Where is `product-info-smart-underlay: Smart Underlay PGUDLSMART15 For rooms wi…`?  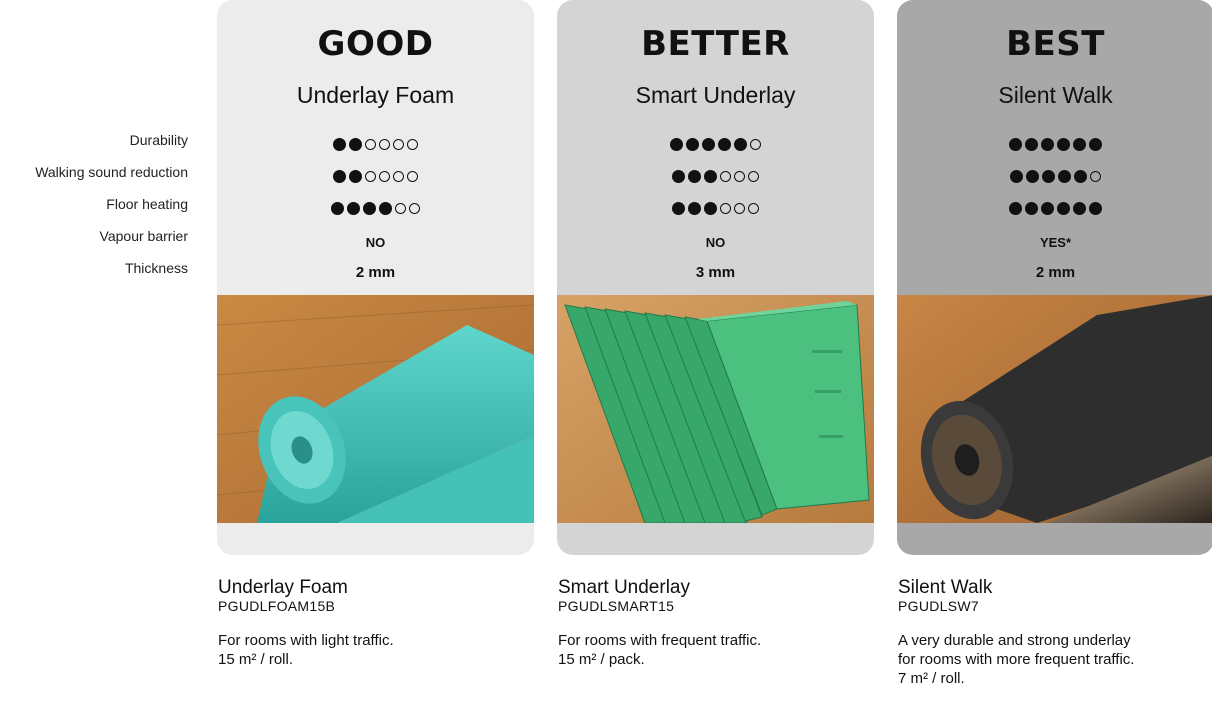
product-info-smart-underlay: Smart Underlay PGUDLSMART15 For rooms wi… is located at coordinates (718, 623).